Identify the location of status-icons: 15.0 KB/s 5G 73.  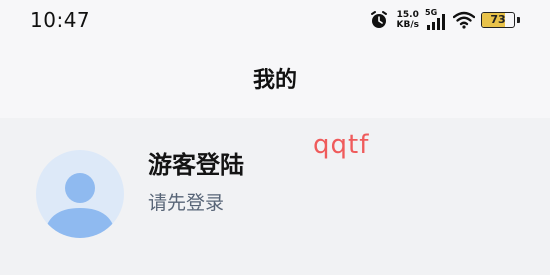
(444, 20).